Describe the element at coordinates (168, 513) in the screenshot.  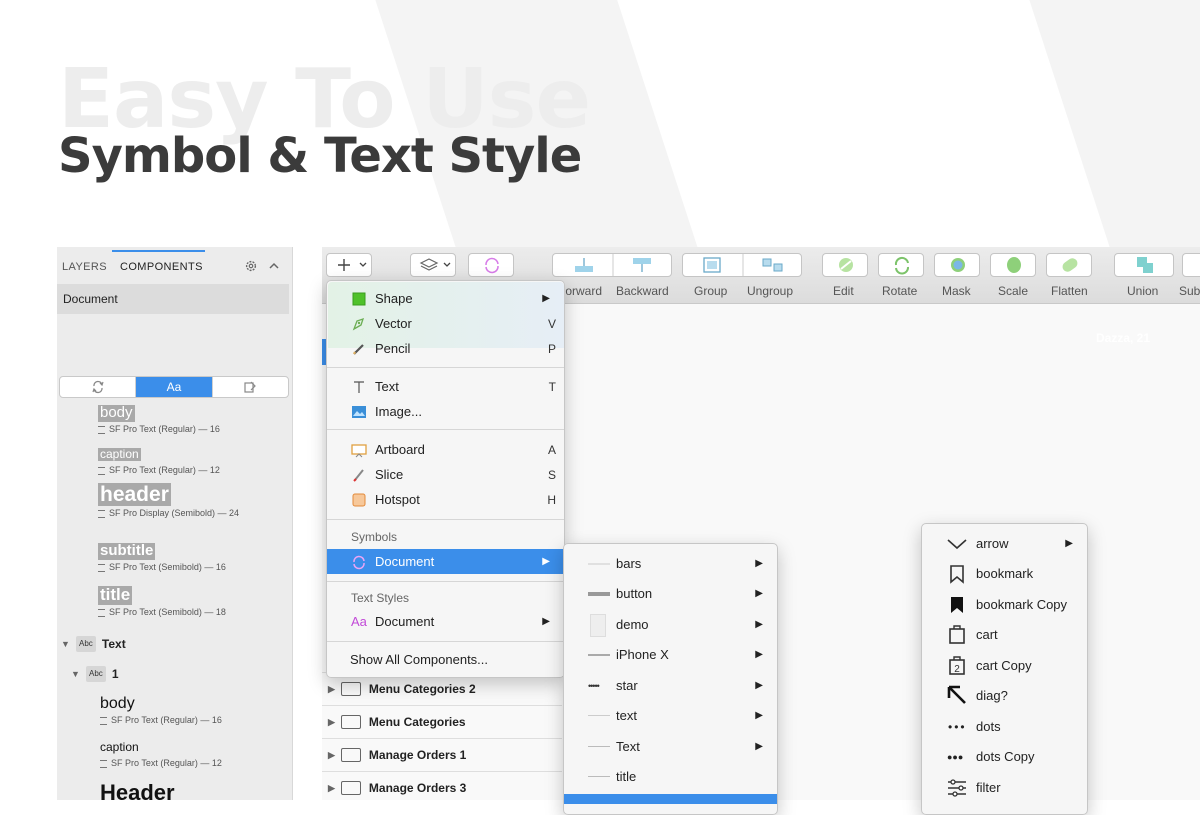
I see `text-style-meta: SF Pro Display (Semibold) — 24` at that location.